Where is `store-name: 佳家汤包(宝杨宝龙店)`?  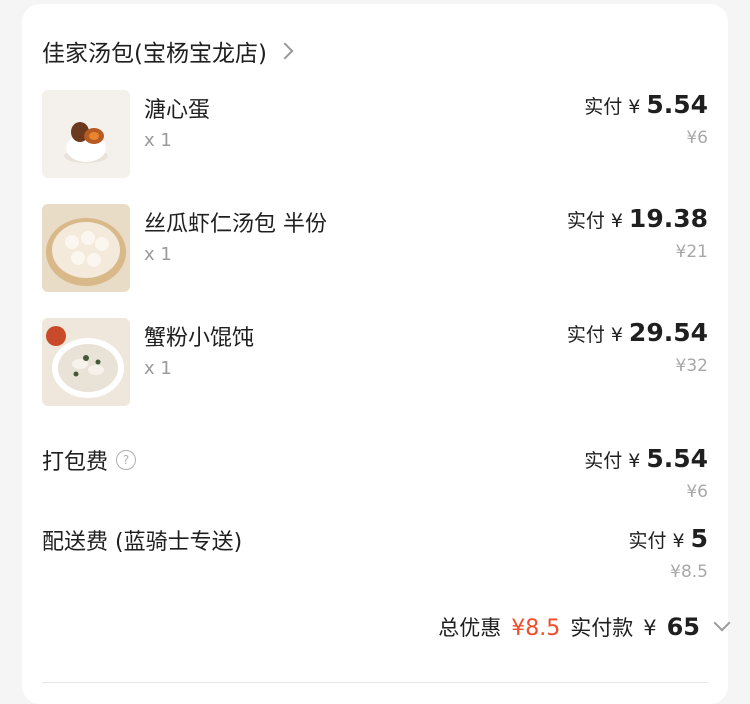
store-name: 佳家汤包(宝杨宝龙店) is located at coordinates (154, 54).